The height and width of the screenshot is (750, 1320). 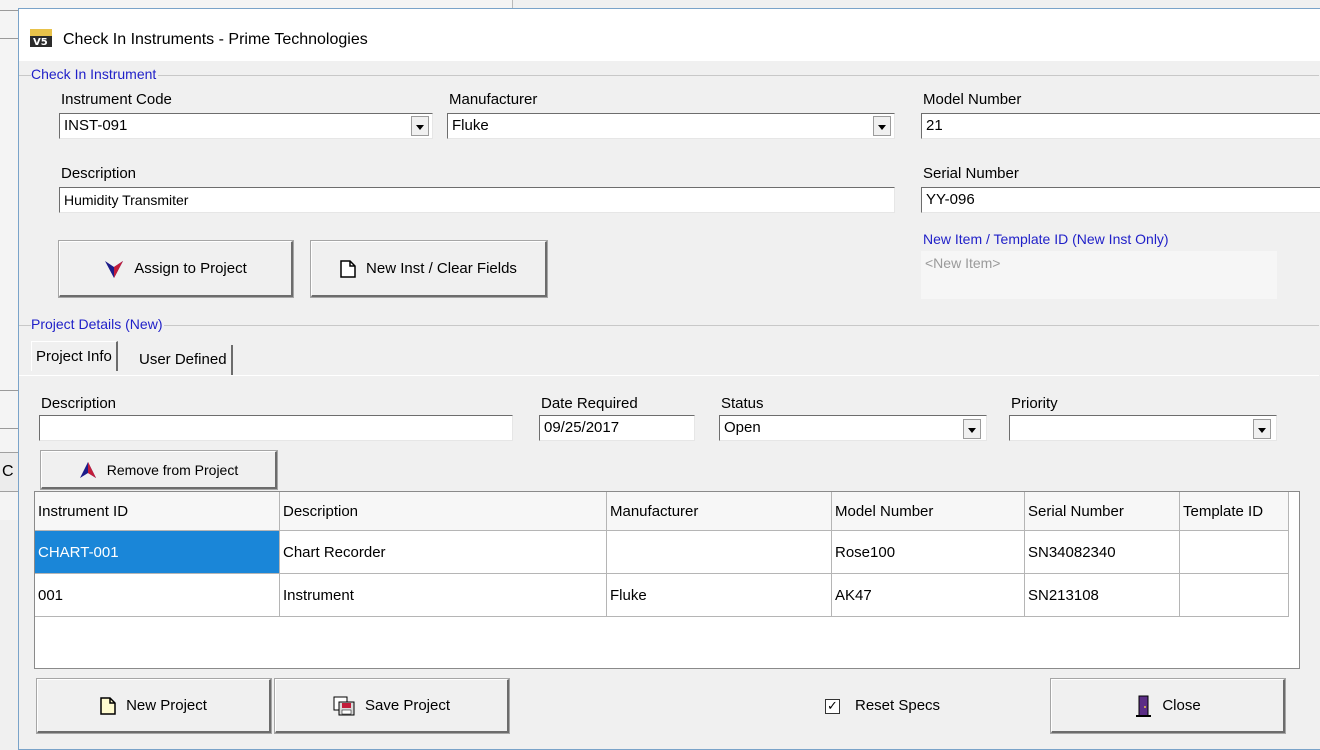 I want to click on model-number-input: 21, so click(x=1120, y=126).